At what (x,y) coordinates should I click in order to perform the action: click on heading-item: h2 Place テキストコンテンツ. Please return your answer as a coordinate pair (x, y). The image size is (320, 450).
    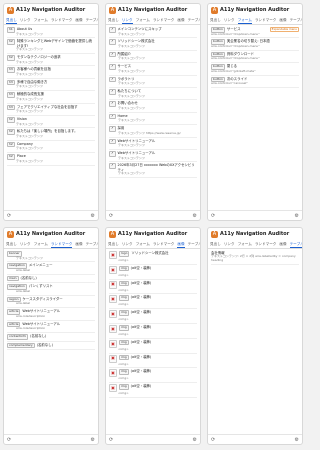
    Looking at the image, I should click on (51, 159).